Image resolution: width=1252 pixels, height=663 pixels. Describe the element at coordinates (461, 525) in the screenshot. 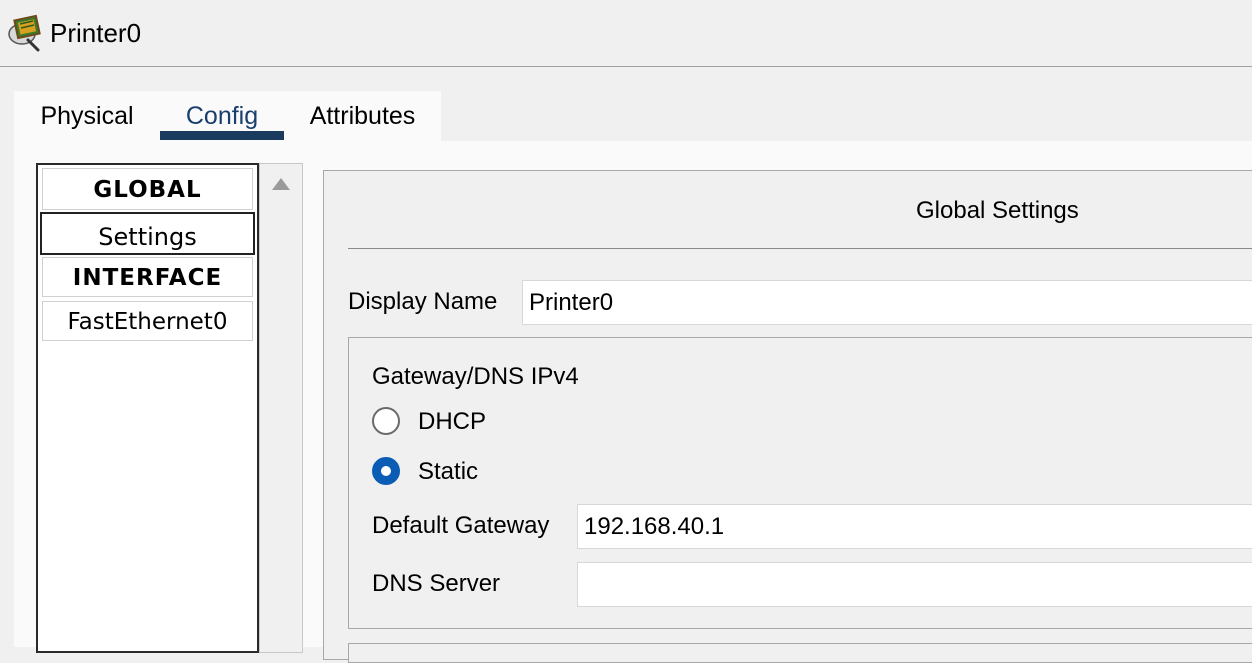

I see `default-gateway-label: Default Gateway` at that location.